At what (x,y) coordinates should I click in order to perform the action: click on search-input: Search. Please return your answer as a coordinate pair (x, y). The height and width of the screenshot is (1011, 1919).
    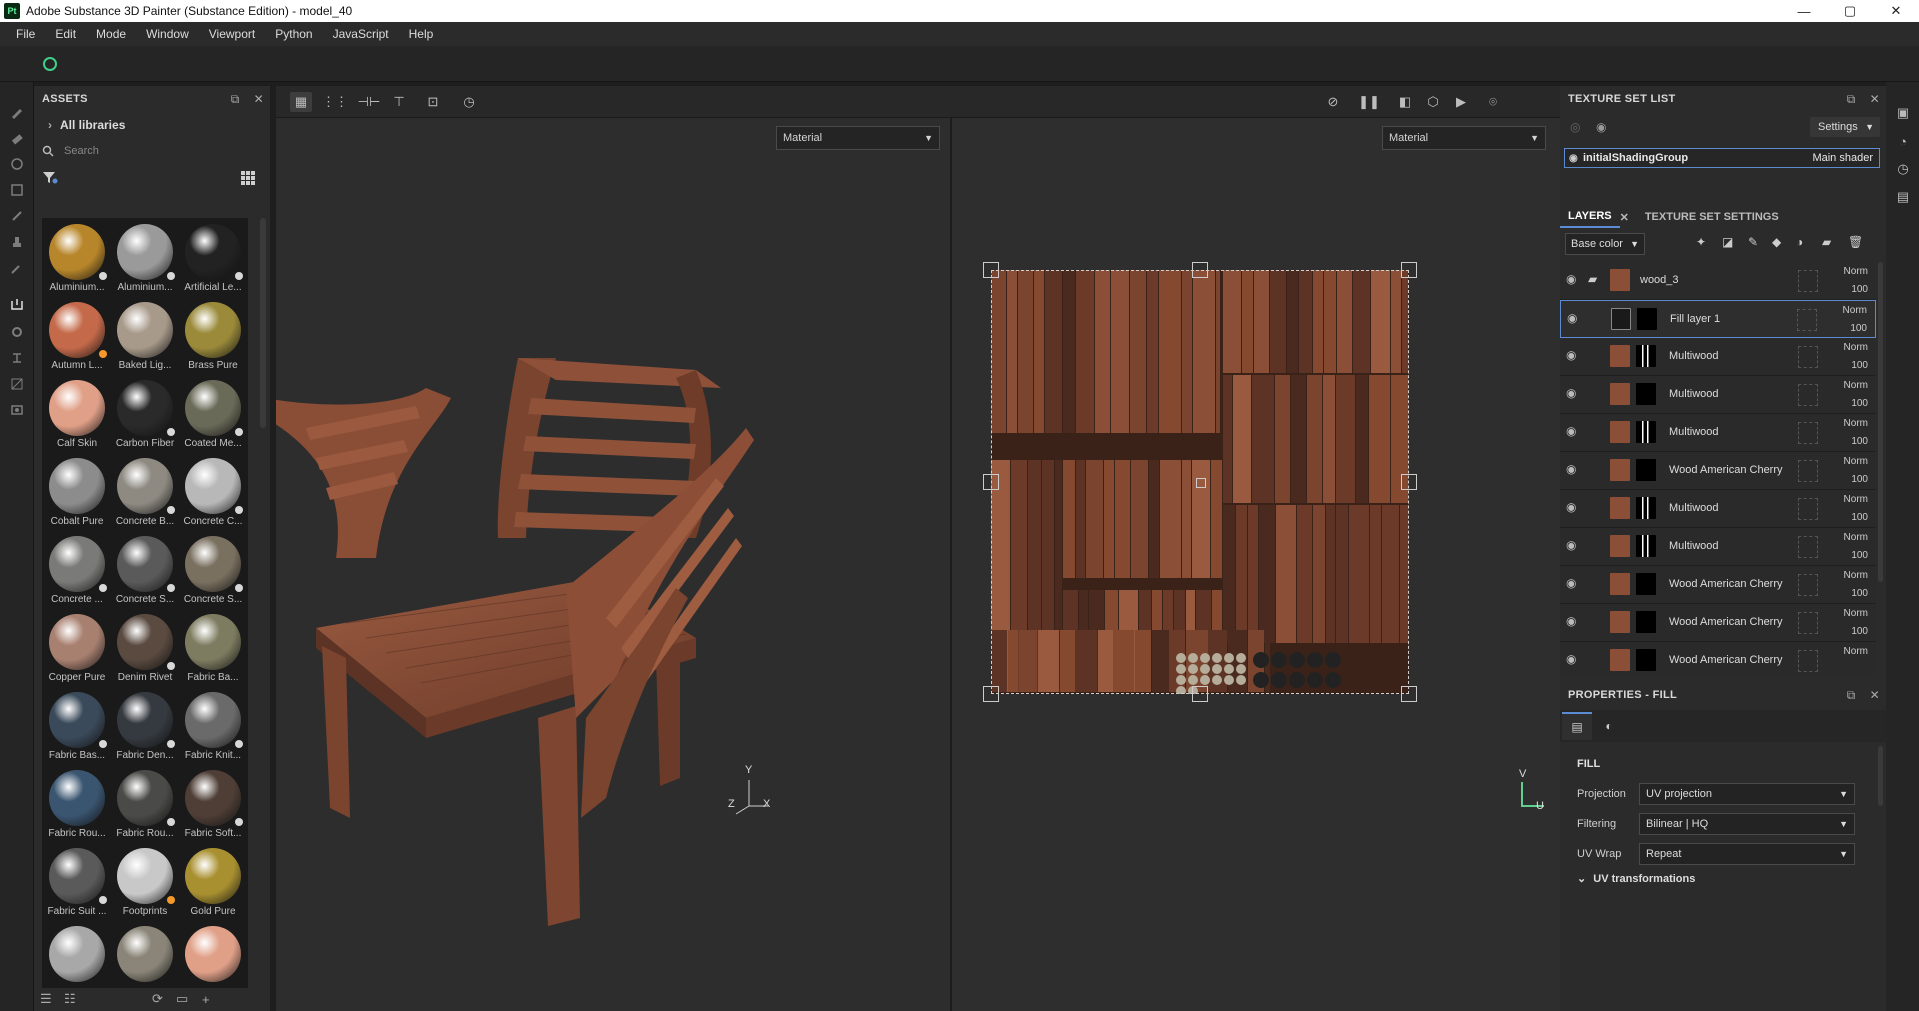
    Looking at the image, I should click on (81, 151).